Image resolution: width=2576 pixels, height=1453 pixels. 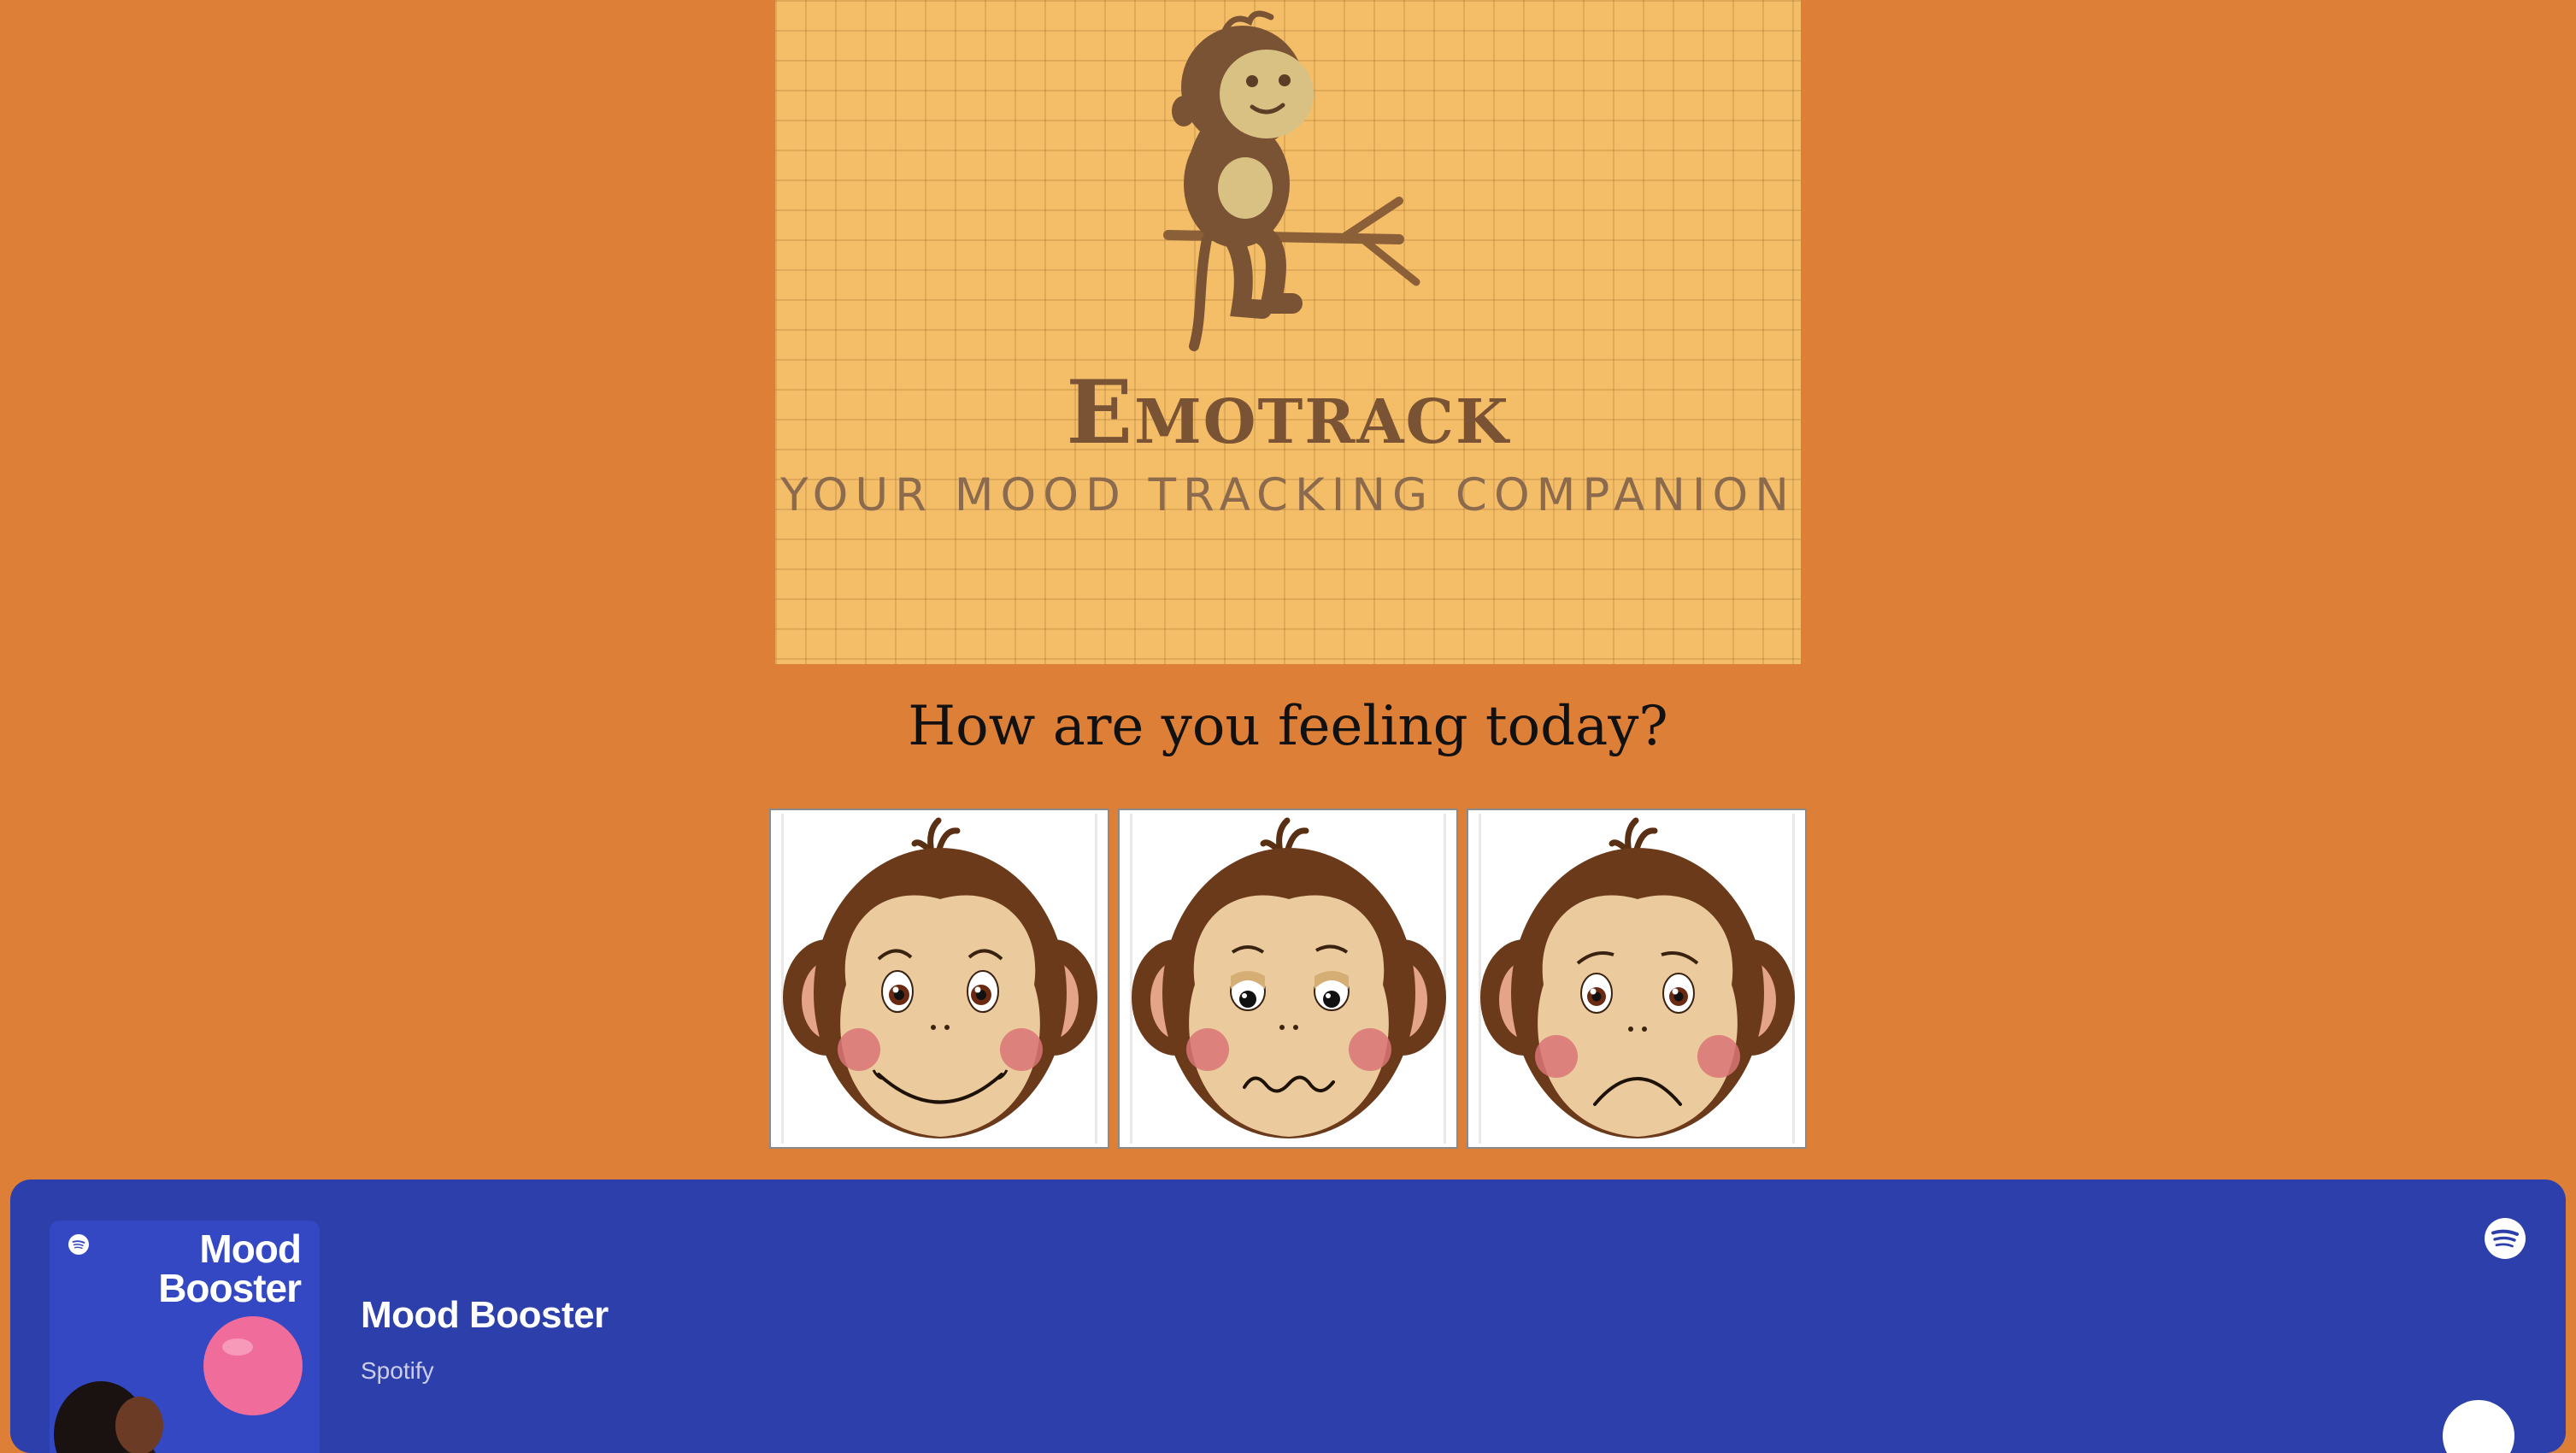 What do you see at coordinates (2505, 1238) in the screenshot?
I see `spotify-icon` at bounding box center [2505, 1238].